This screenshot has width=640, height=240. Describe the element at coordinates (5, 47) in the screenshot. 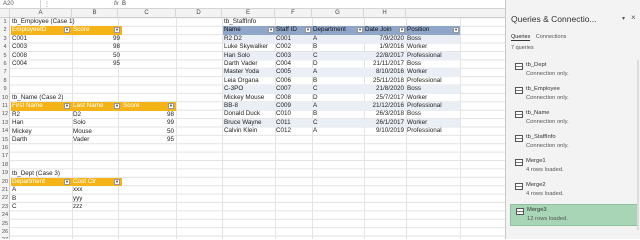

I see `row-header: 4` at that location.